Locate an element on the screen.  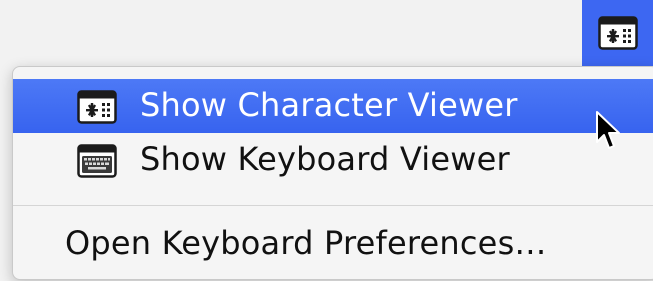
menu-item-label: Show Character Viewer is located at coordinates (329, 105).